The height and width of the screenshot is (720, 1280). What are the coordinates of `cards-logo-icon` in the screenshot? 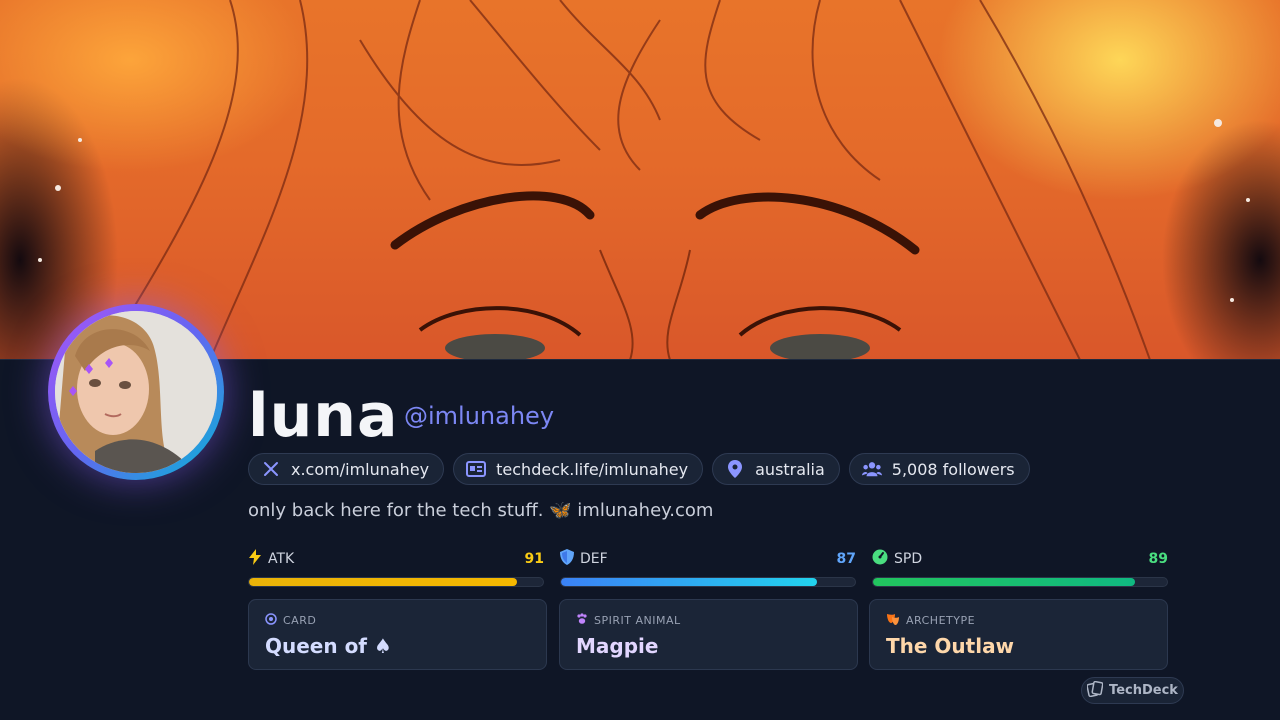 It's located at (1095, 690).